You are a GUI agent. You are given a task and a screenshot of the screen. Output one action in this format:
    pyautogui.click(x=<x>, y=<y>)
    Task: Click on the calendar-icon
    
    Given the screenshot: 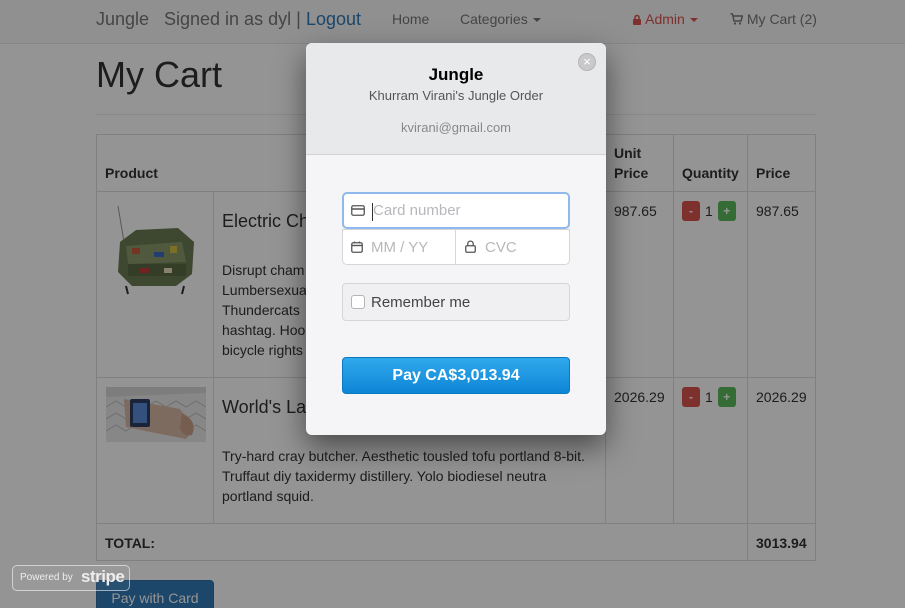 What is the action you would take?
    pyautogui.click(x=357, y=247)
    